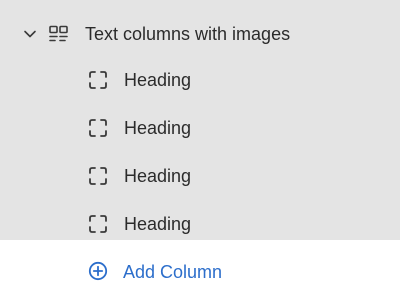 Image resolution: width=400 pixels, height=306 pixels. I want to click on plus-circle-icon, so click(98, 271).